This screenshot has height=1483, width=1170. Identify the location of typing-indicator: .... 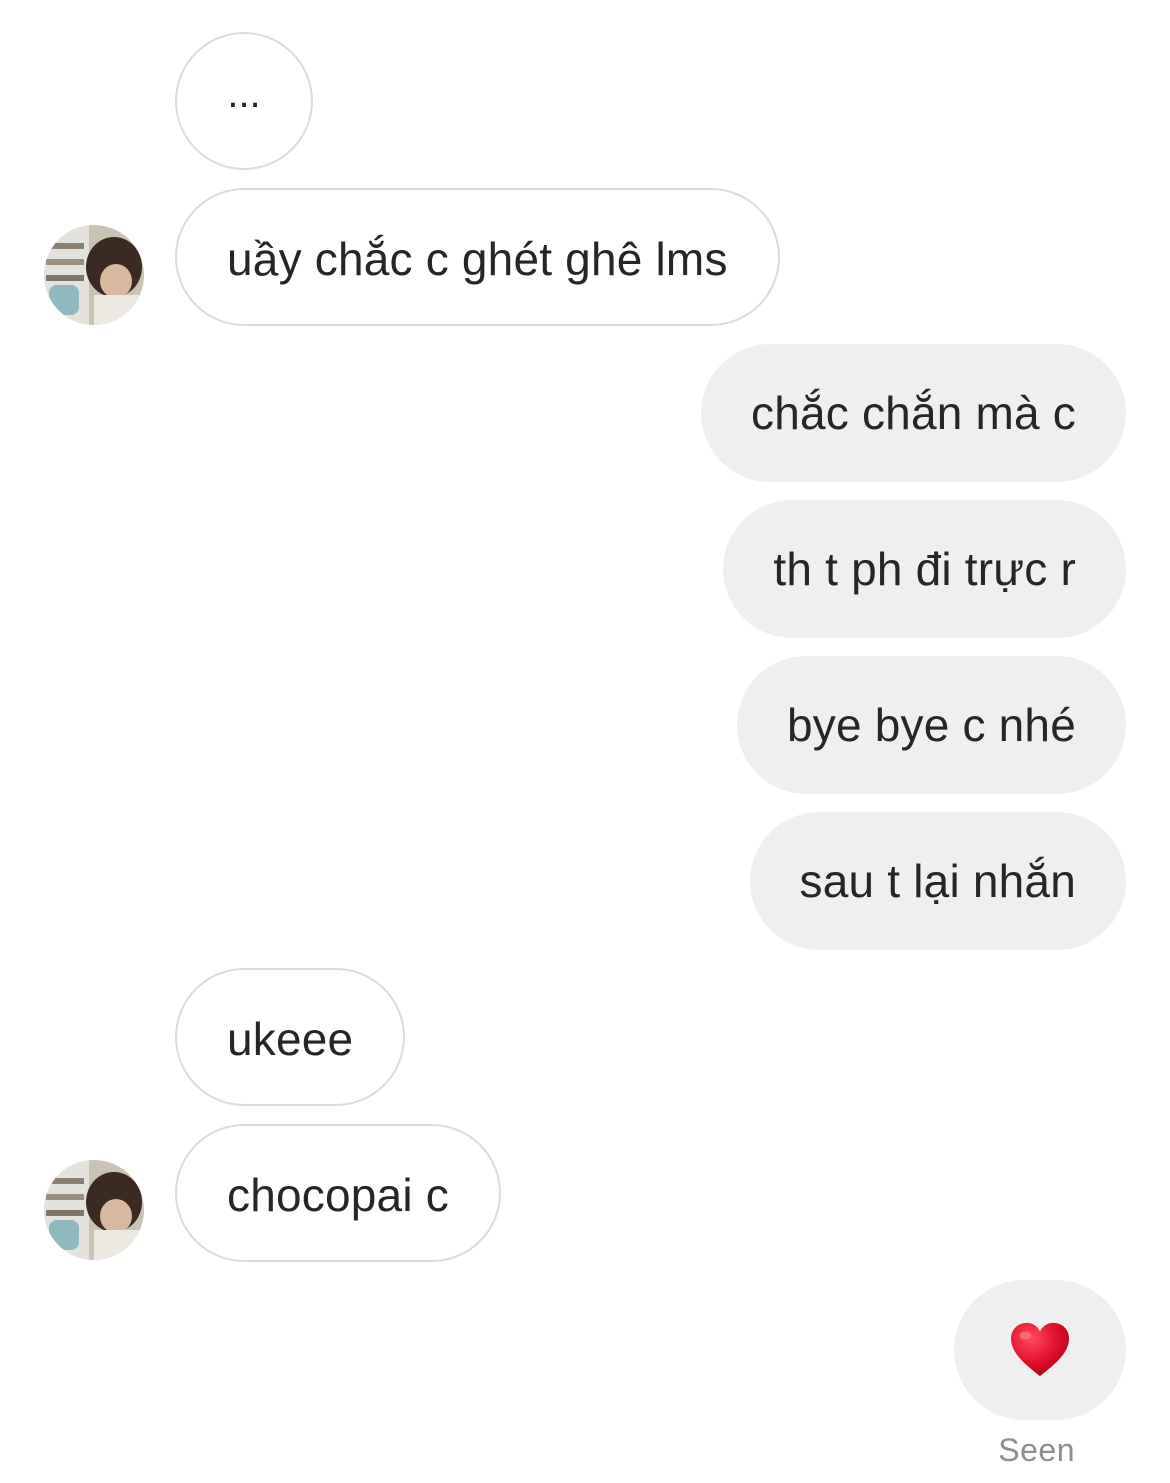
(244, 101).